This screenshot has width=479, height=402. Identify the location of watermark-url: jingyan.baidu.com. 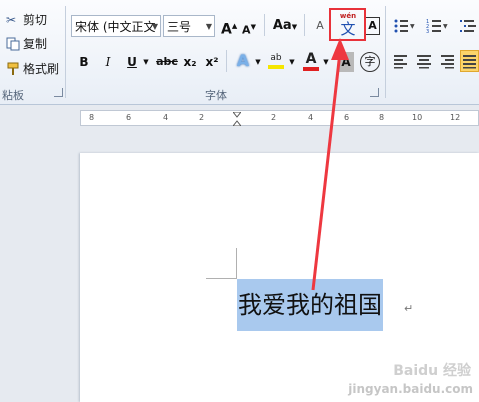
(410, 389).